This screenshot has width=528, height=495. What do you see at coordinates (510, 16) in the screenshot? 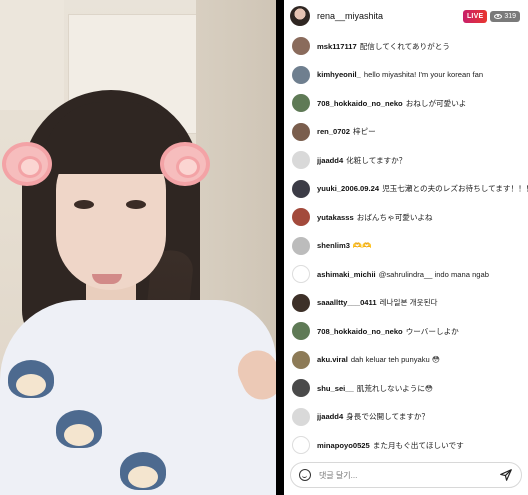
I see `viewer-count: 319` at bounding box center [510, 16].